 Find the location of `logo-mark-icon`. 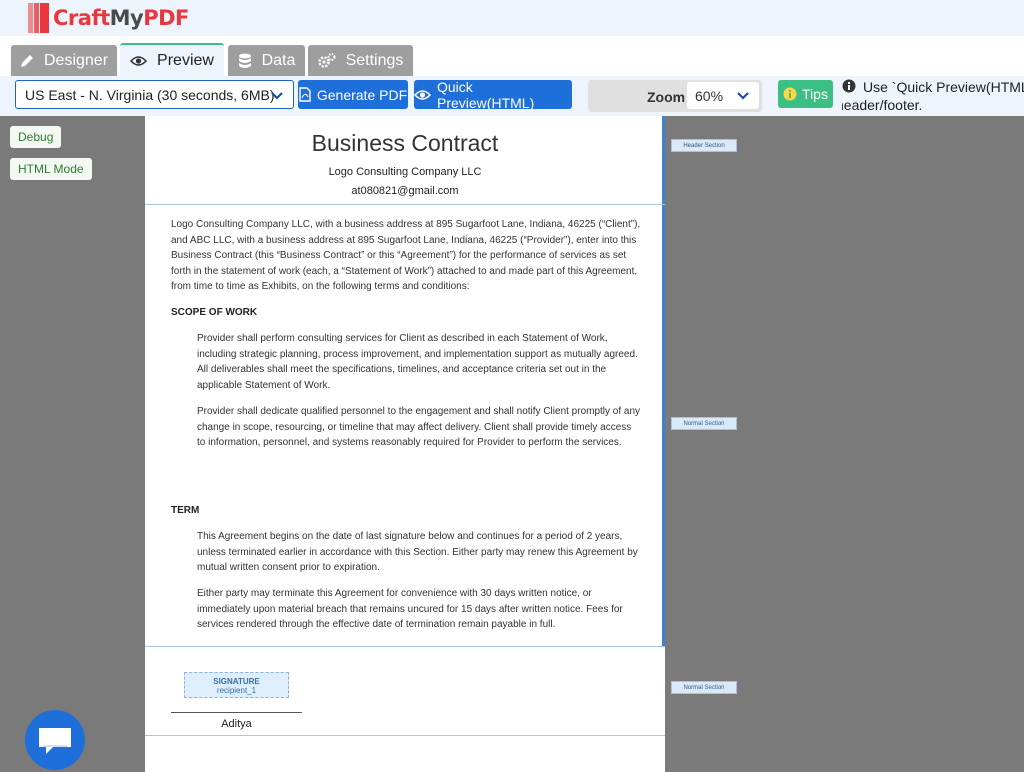

logo-mark-icon is located at coordinates (39, 18).